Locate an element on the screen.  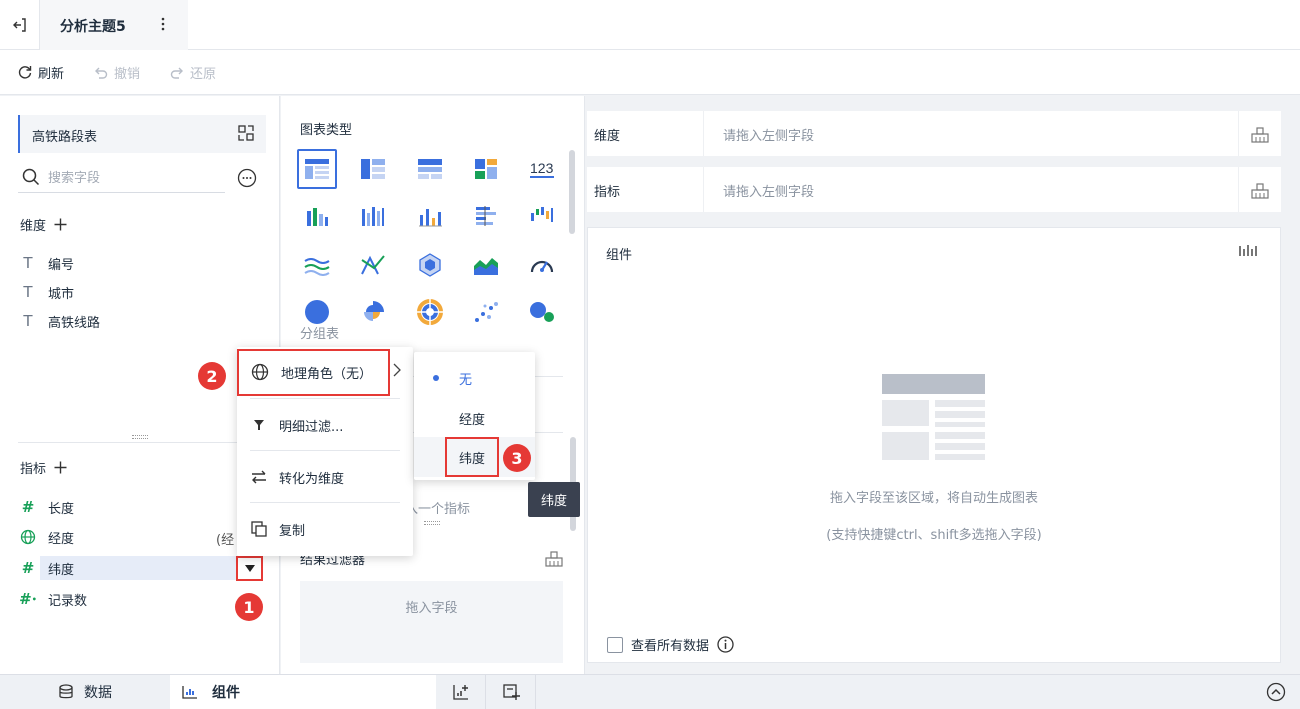
metric-field-changdu: # 长度 is located at coordinates (134, 507).